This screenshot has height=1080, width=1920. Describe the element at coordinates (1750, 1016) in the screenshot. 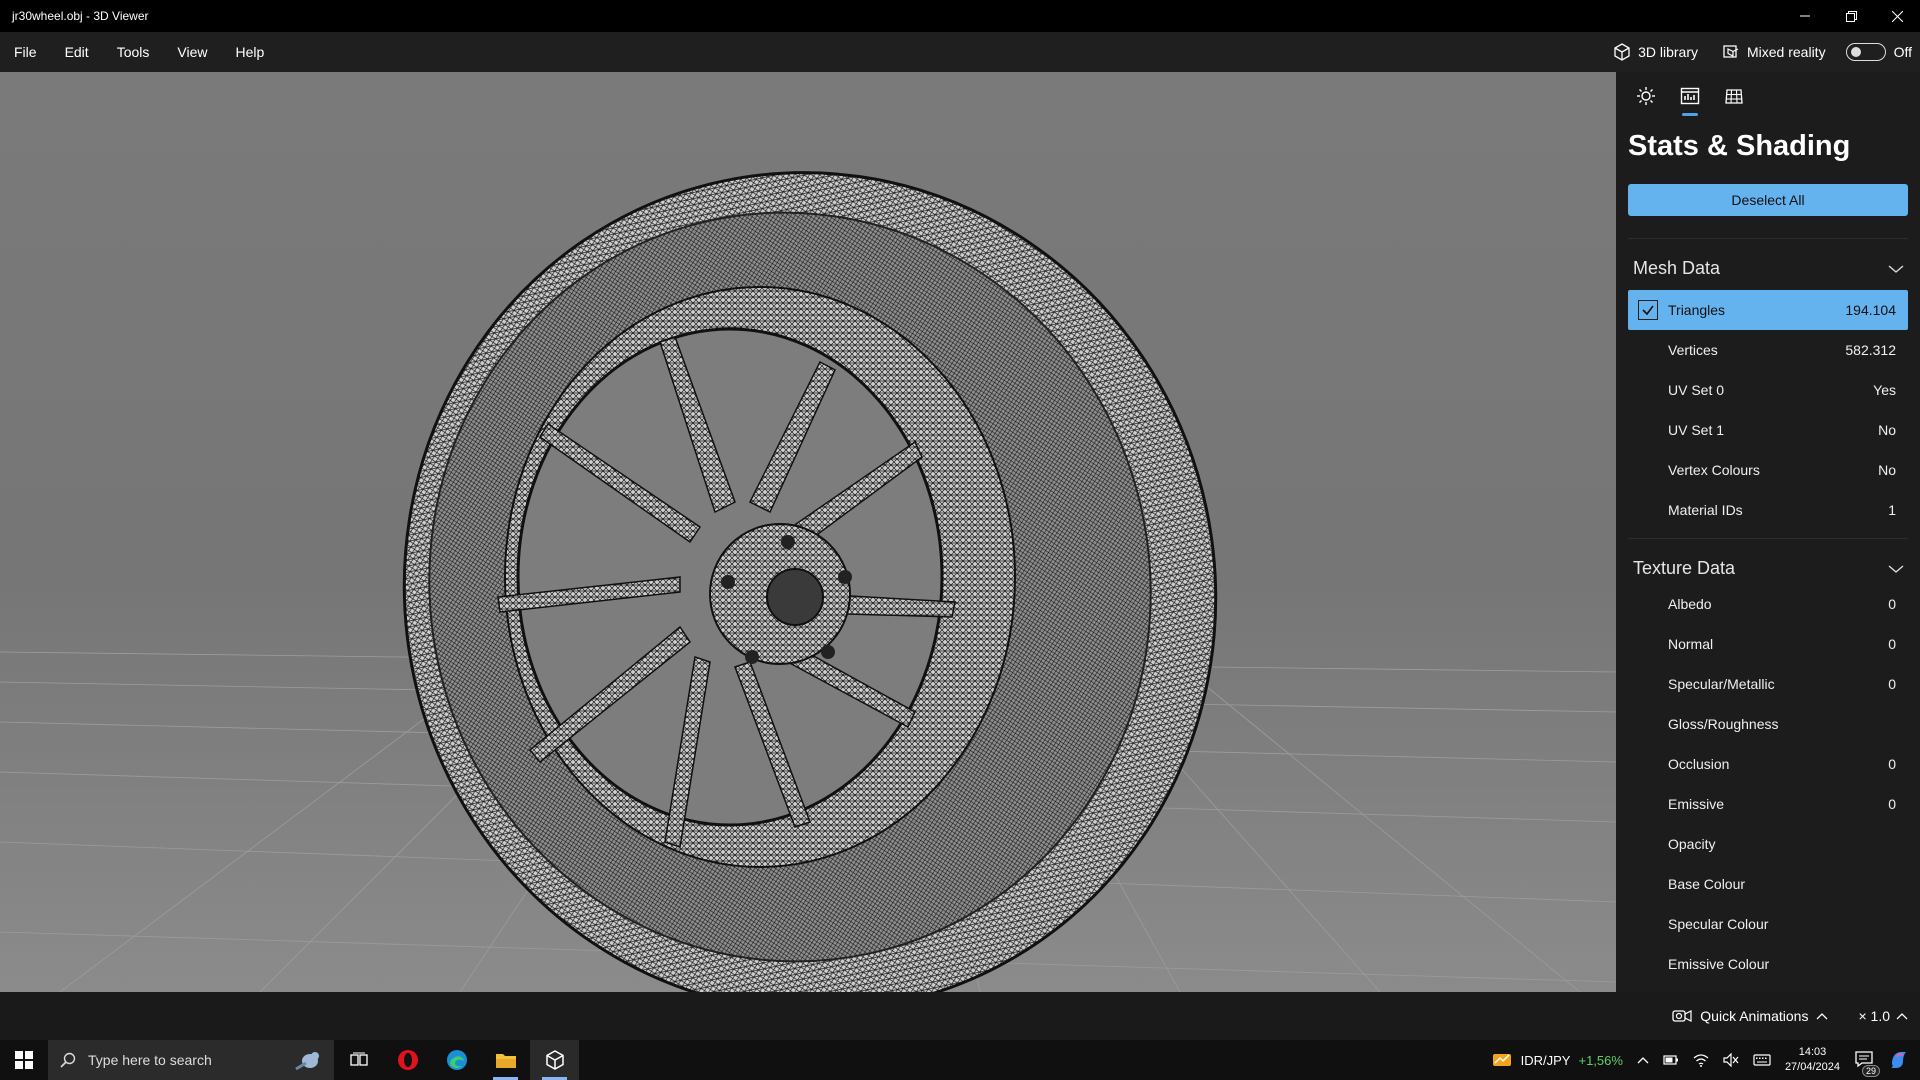

I see `quick-animations-button: Quick Animations` at that location.